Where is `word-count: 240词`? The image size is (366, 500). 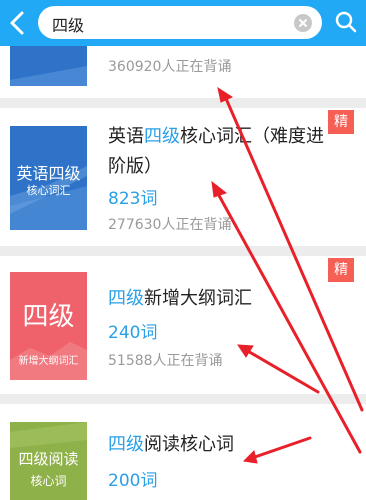
word-count: 240词 is located at coordinates (133, 333).